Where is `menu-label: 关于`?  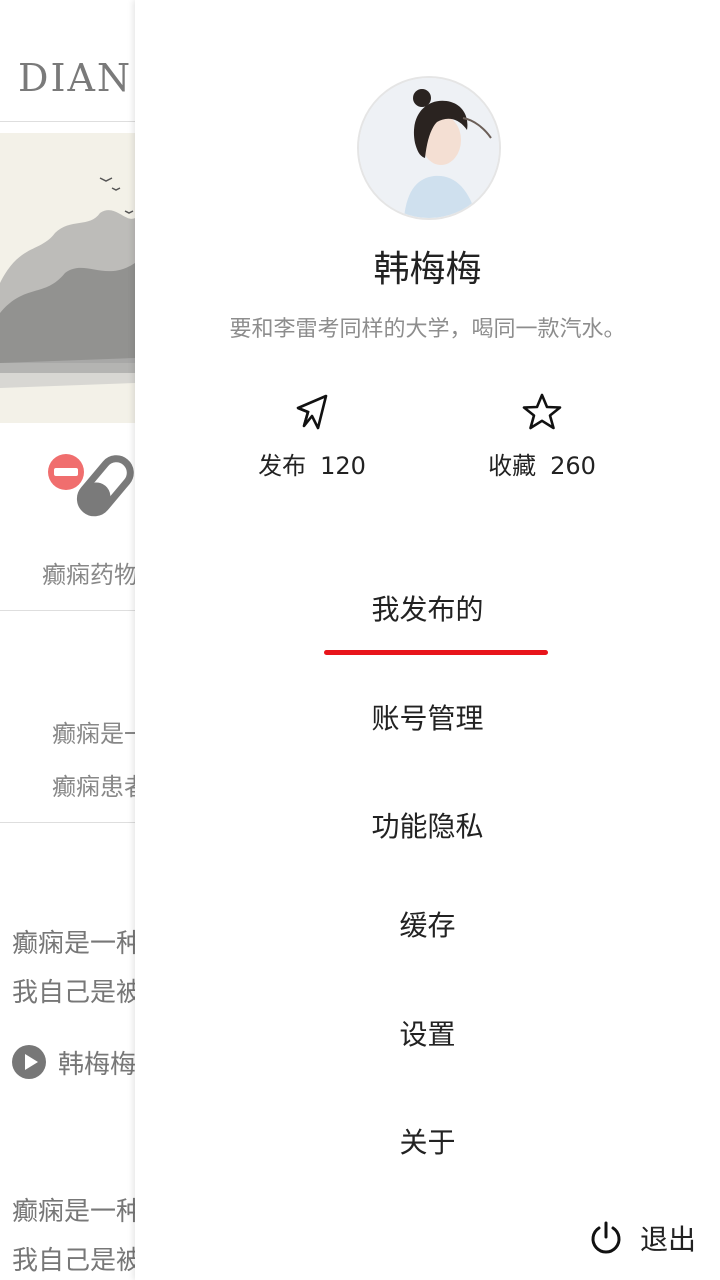 menu-label: 关于 is located at coordinates (427, 1142).